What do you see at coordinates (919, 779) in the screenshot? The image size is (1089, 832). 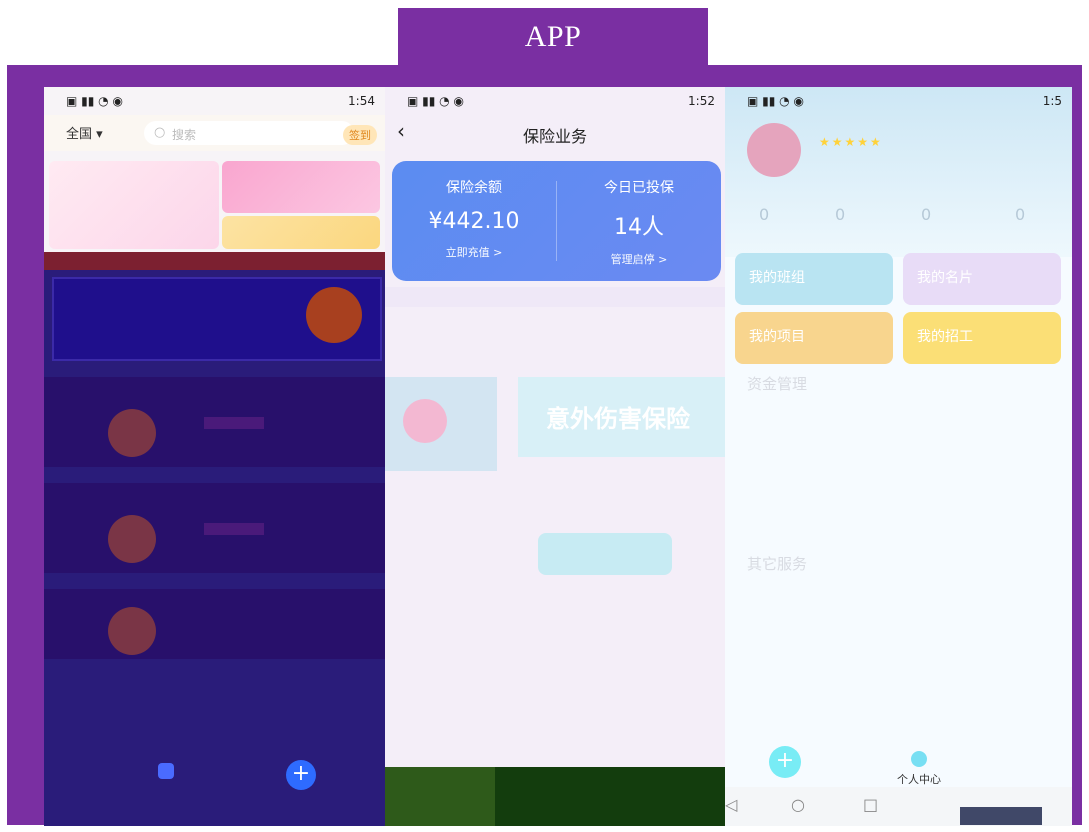 I see `profile-center-label: 个人中心` at bounding box center [919, 779].